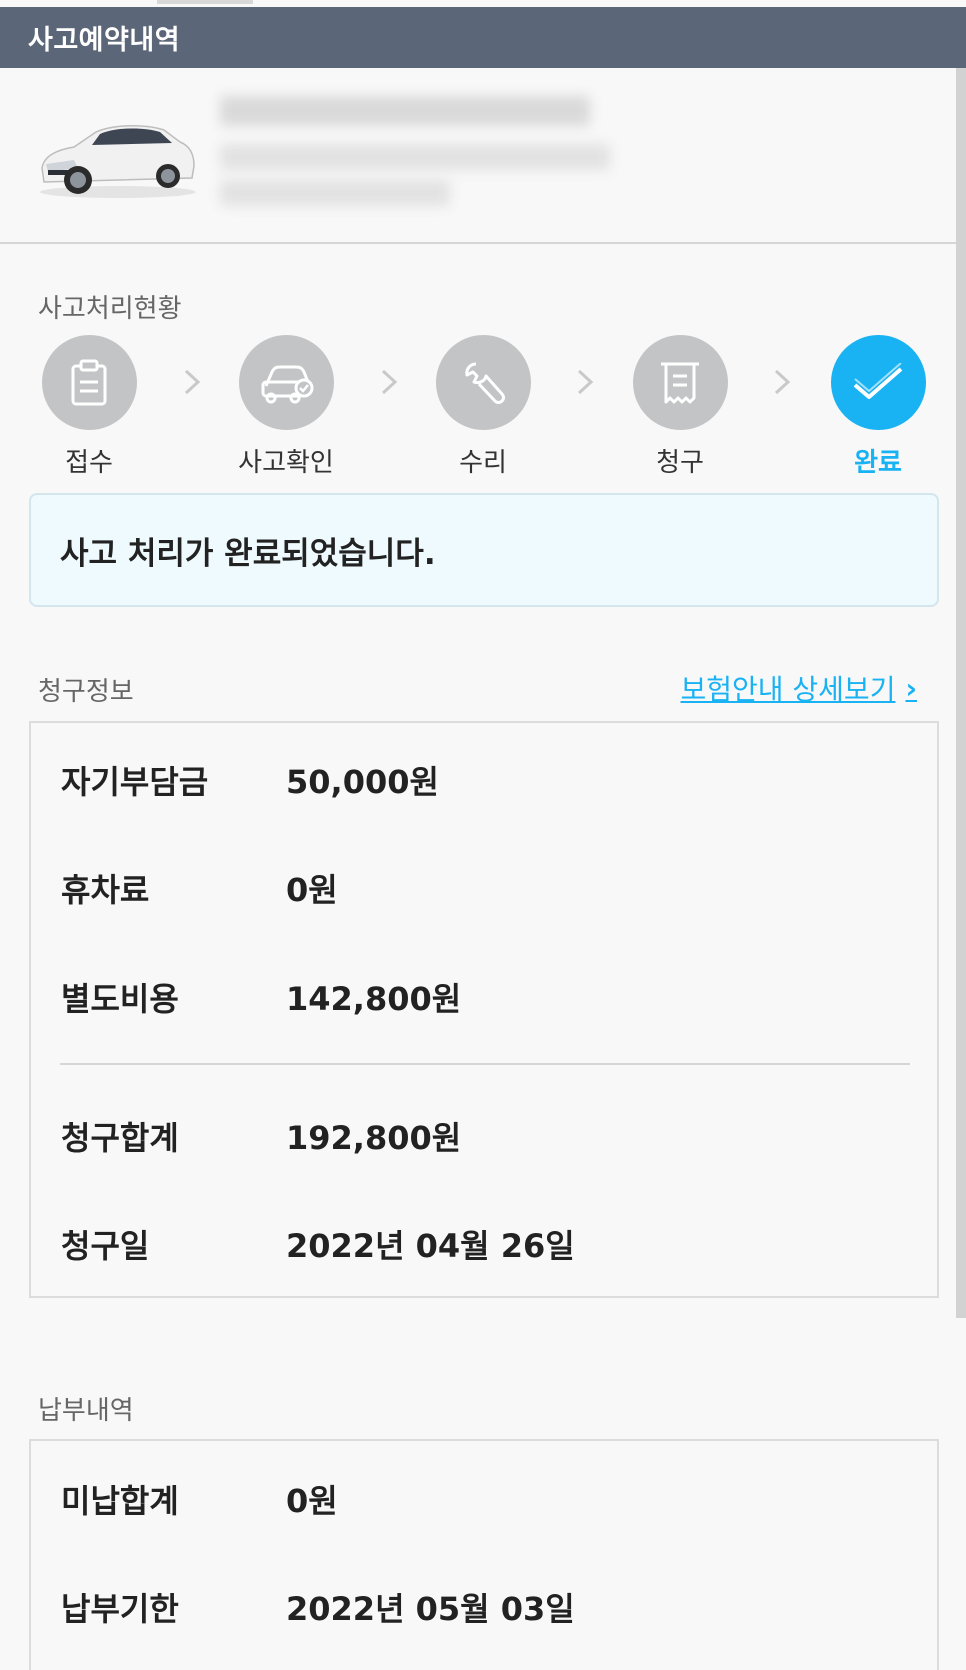  I want to click on billing-key: 휴차료, so click(105, 890).